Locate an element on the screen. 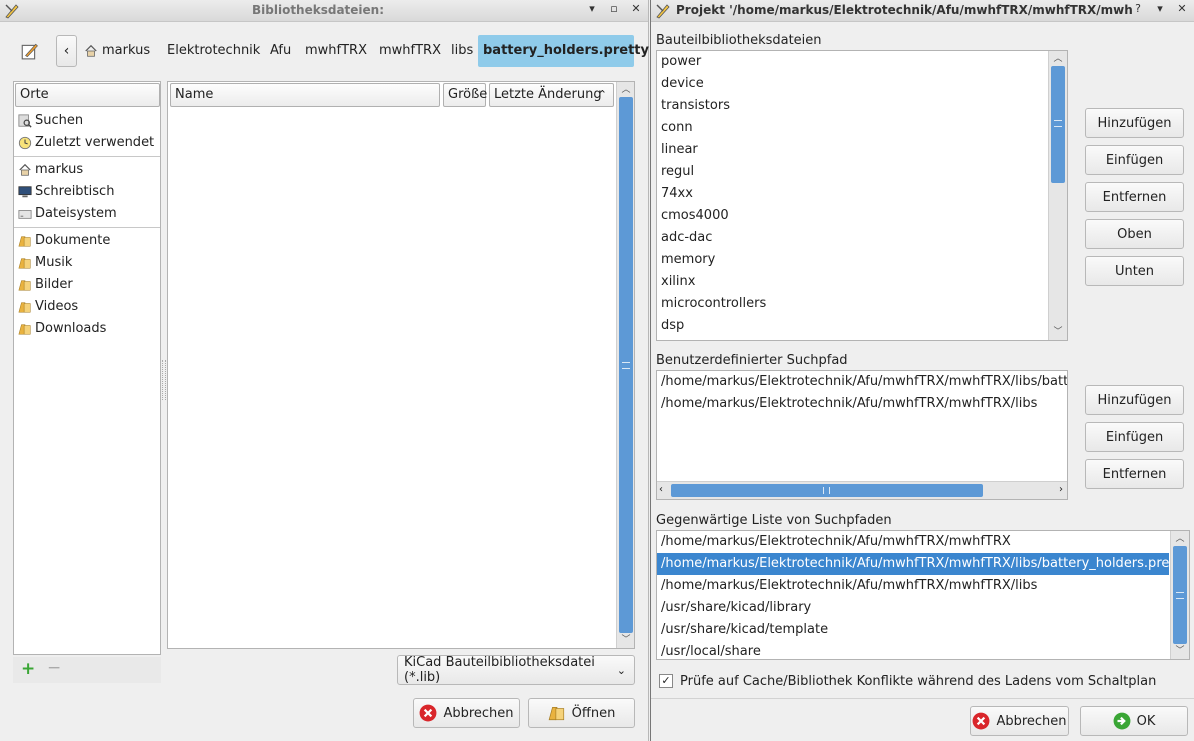  current-path-item: /usr/share/kicad/template is located at coordinates (913, 630).